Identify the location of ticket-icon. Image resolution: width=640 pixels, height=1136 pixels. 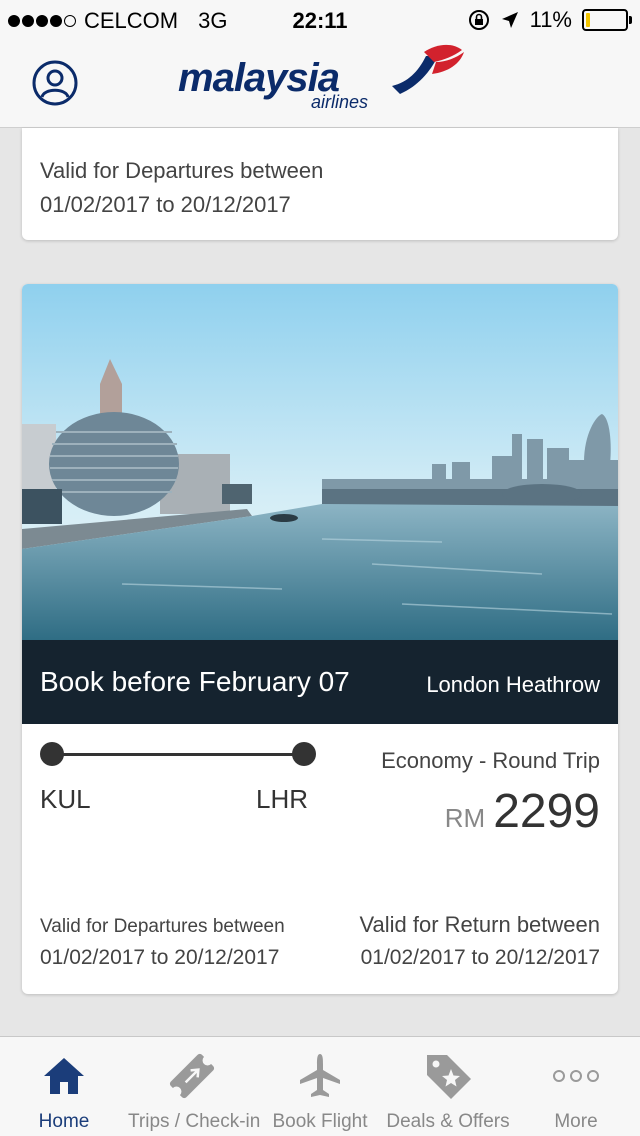
(192, 1076).